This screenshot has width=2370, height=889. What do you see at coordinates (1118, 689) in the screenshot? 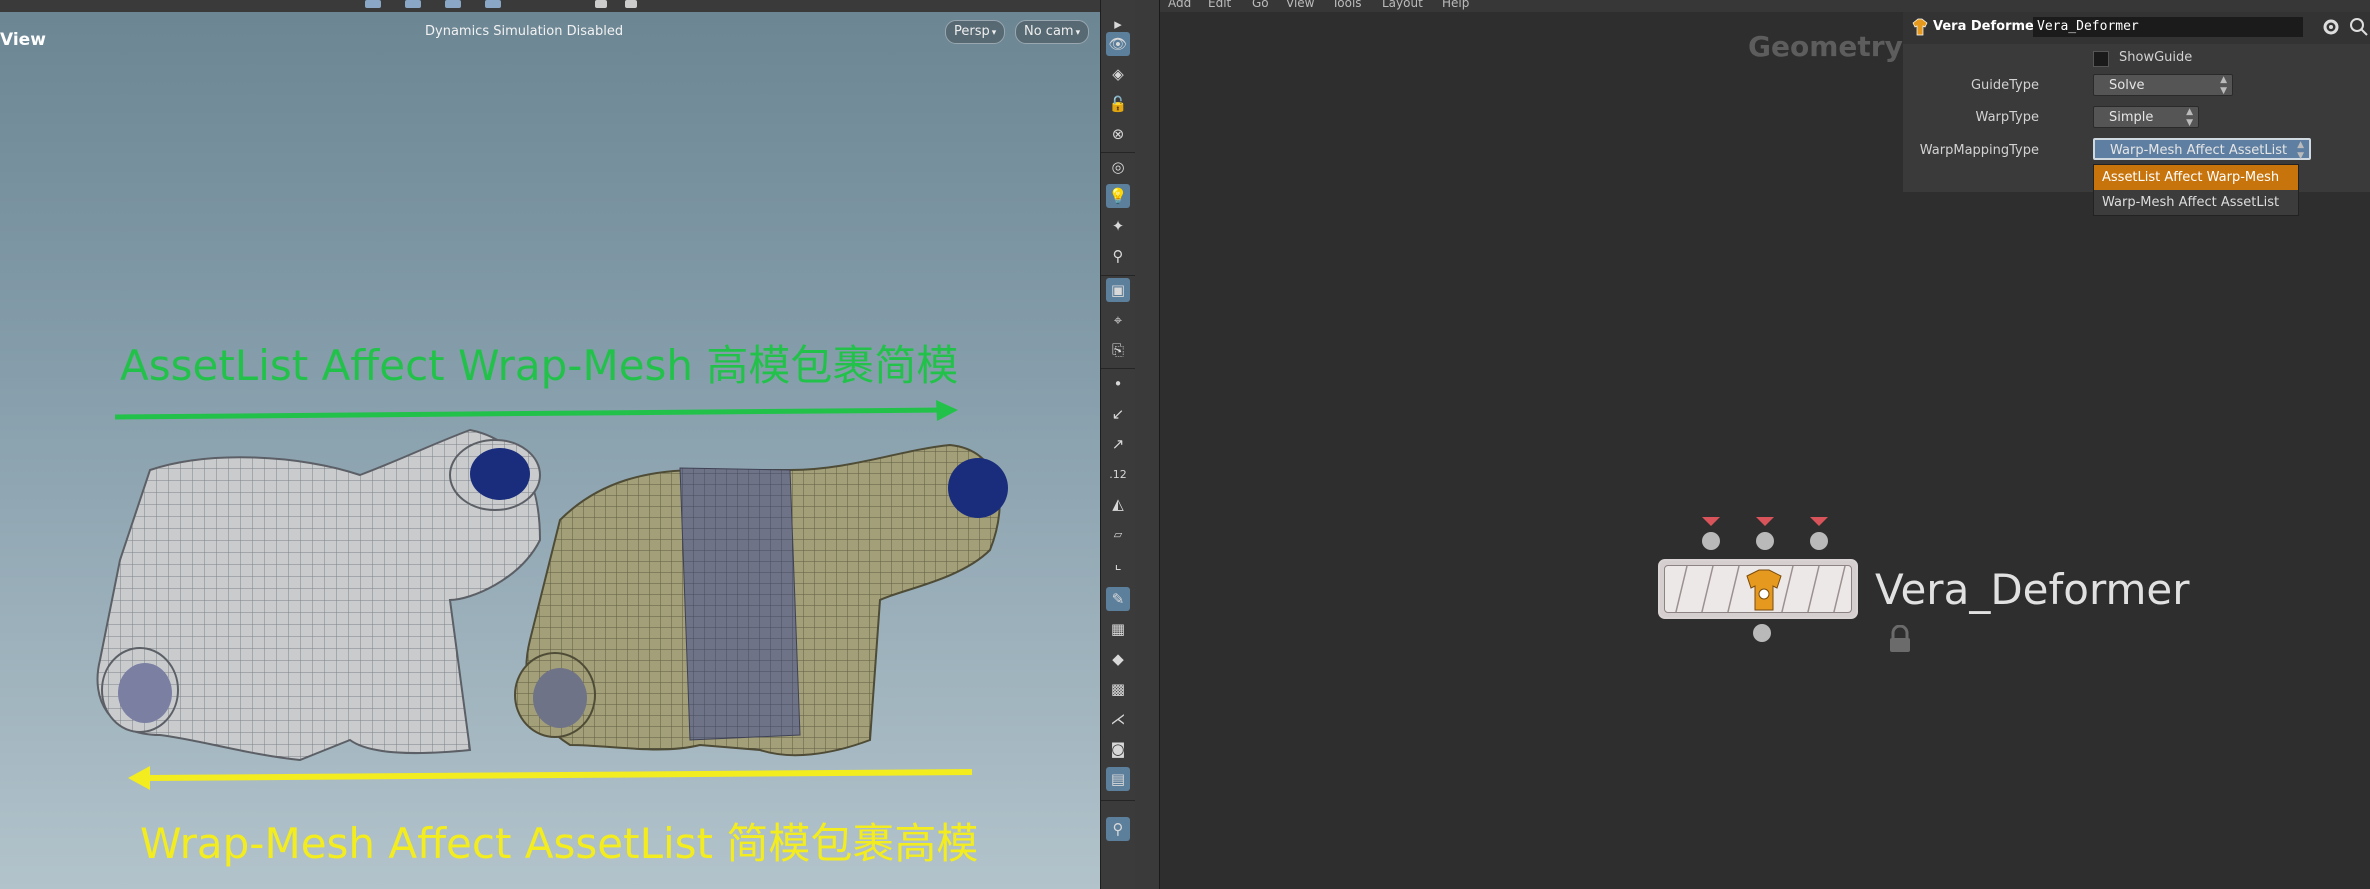
I see `smooth-icon: ▩` at bounding box center [1118, 689].